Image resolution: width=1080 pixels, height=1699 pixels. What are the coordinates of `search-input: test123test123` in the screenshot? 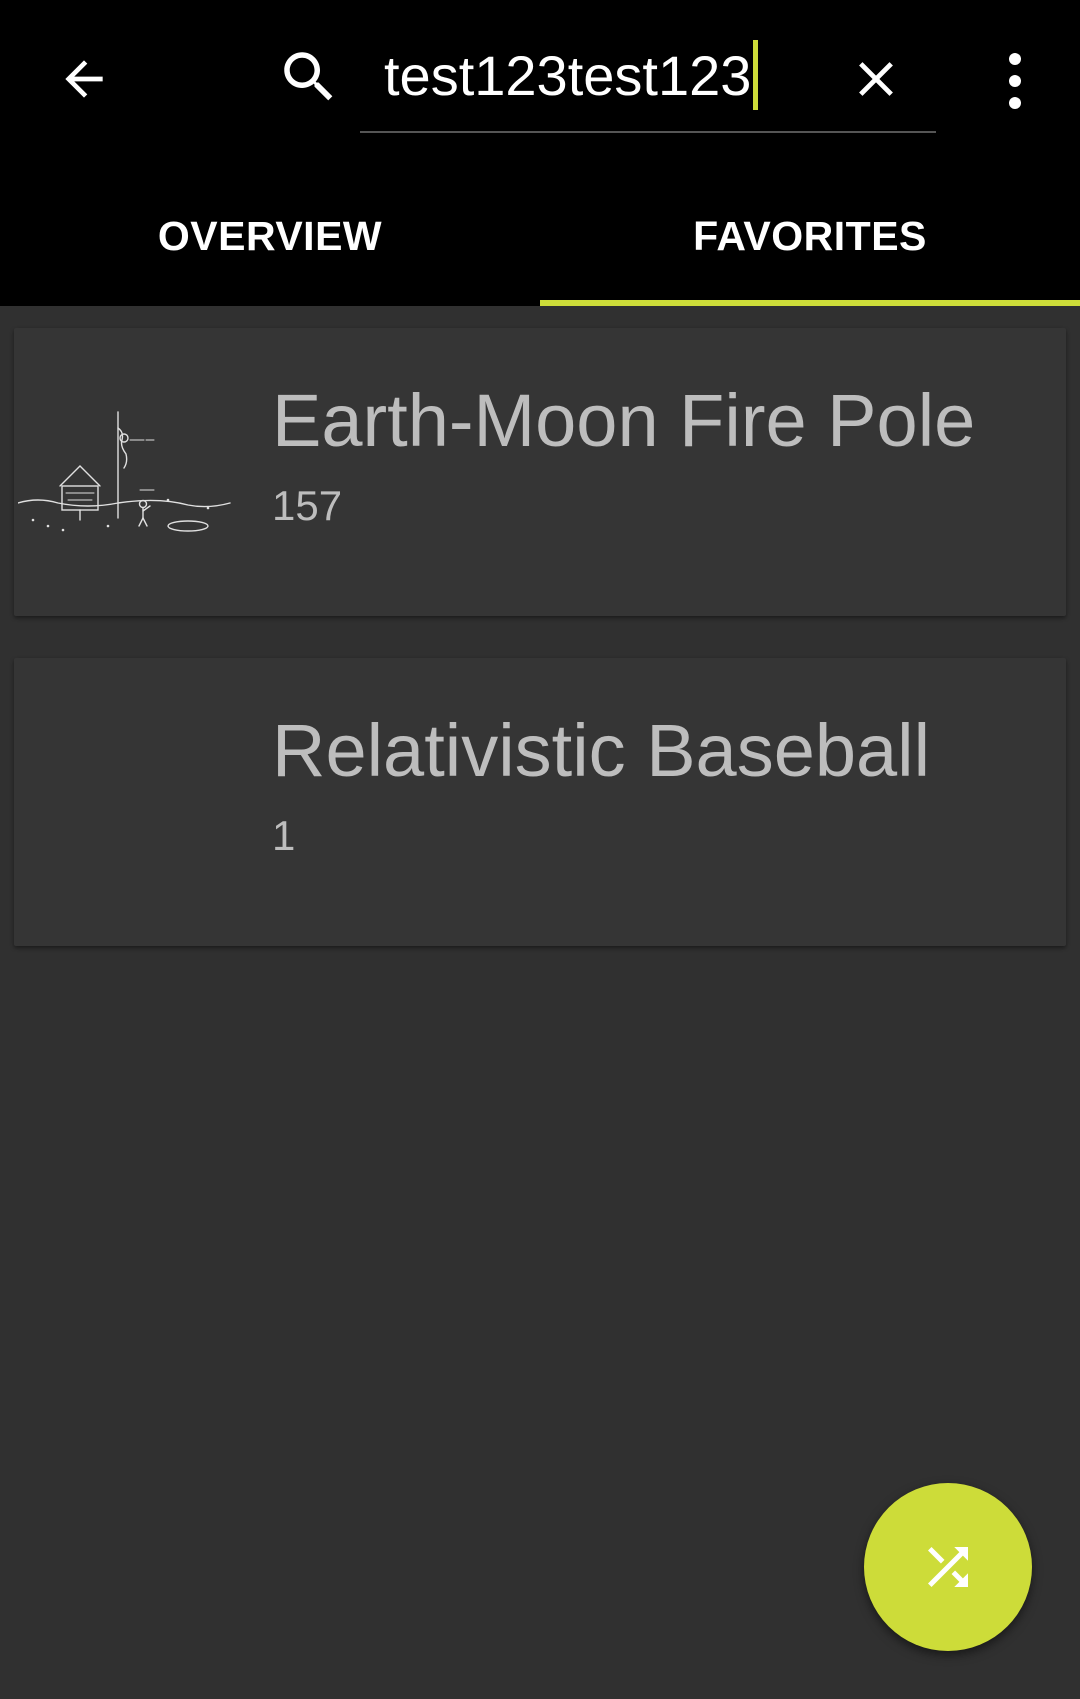 It's located at (571, 76).